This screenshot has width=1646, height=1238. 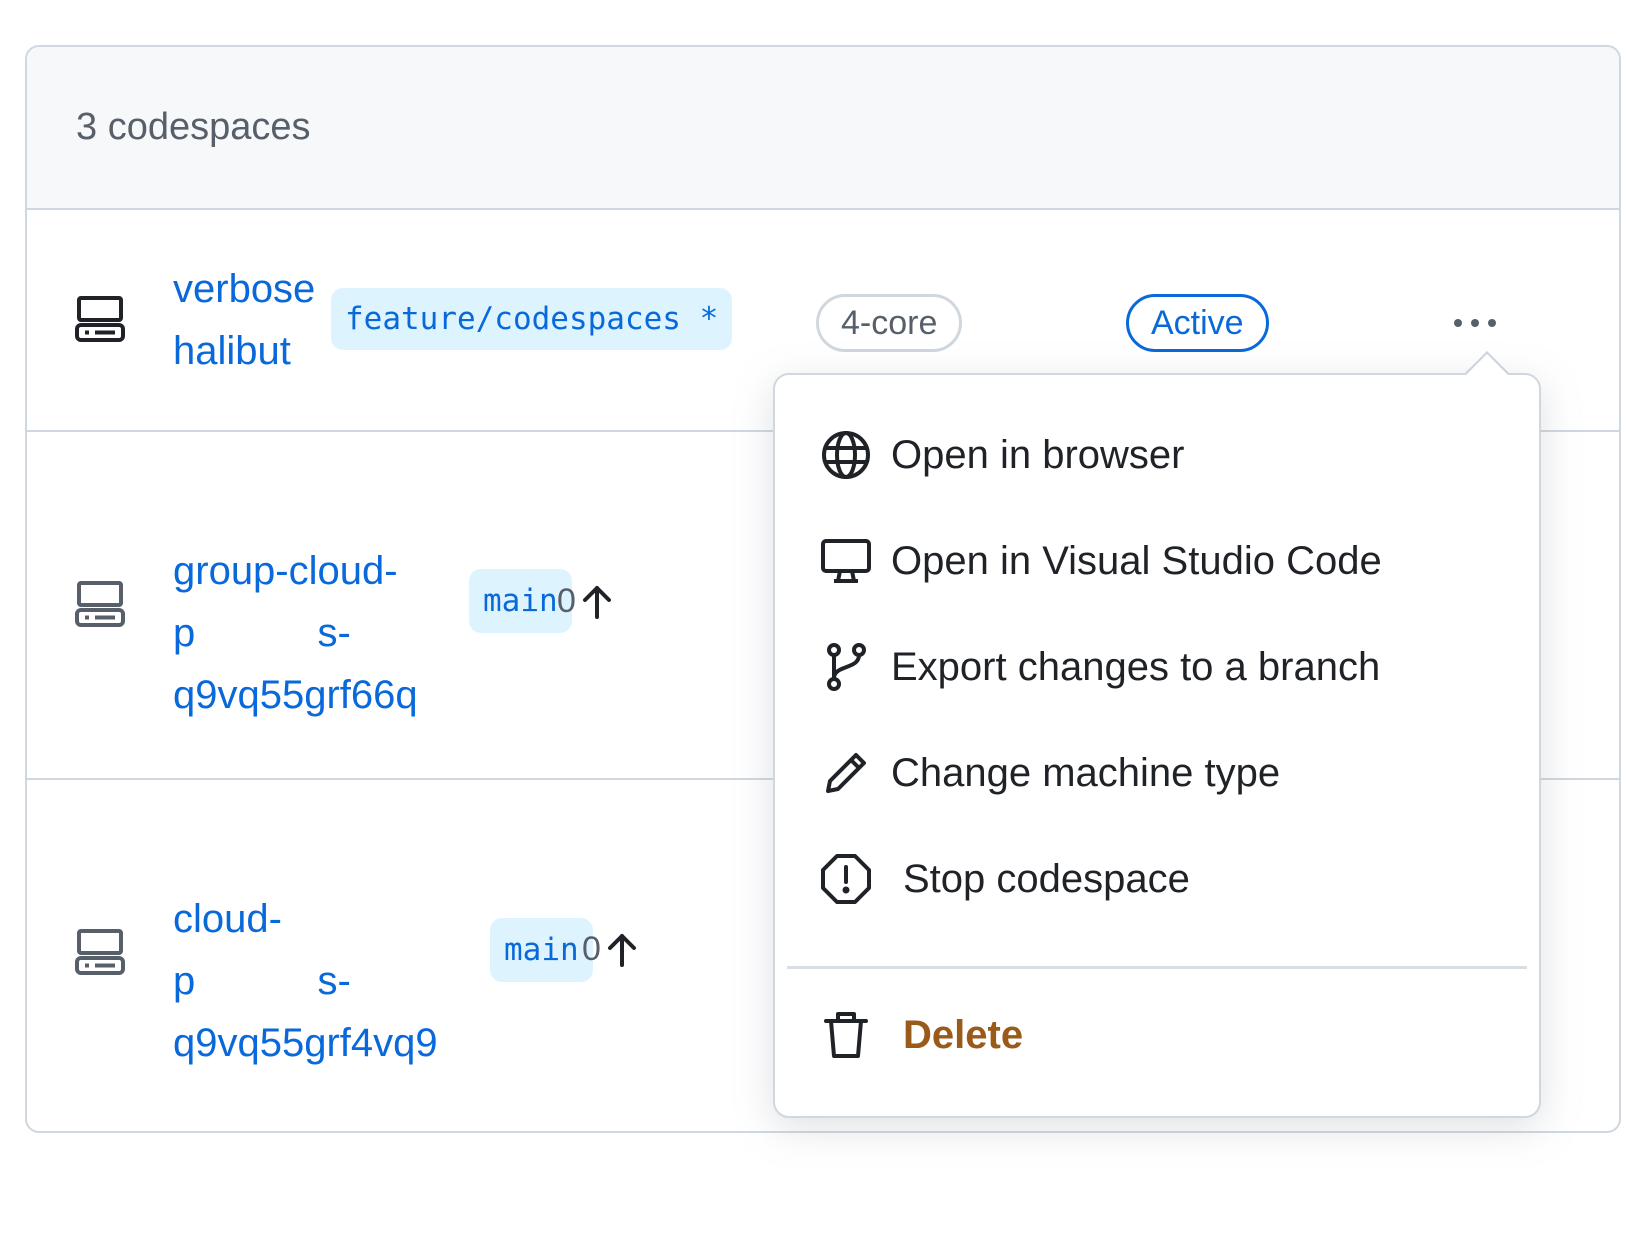 I want to click on pencil-icon, so click(x=846, y=773).